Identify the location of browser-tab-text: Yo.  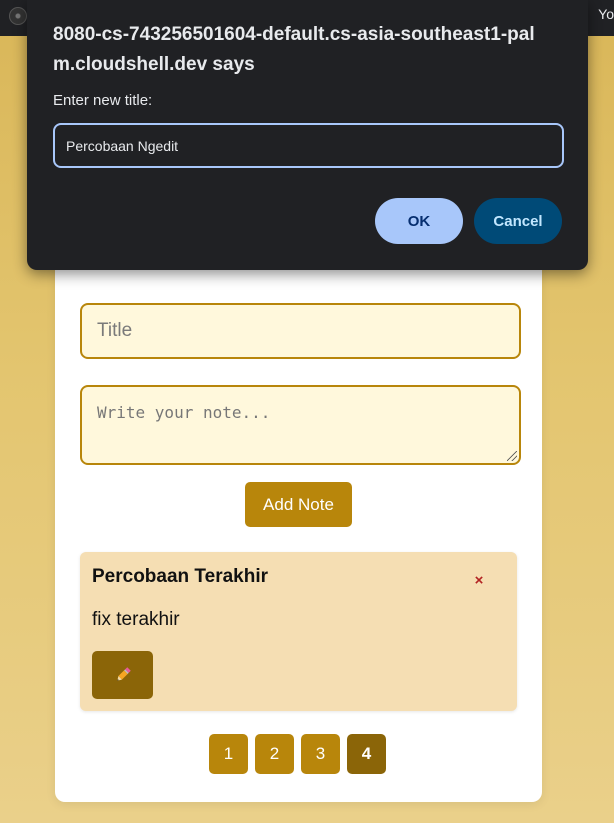
(606, 14).